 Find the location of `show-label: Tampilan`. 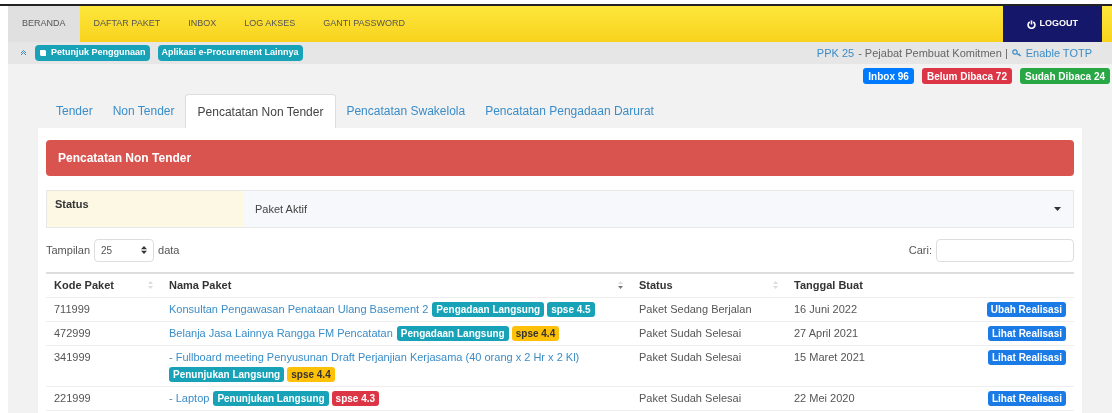

show-label: Tampilan is located at coordinates (68, 250).